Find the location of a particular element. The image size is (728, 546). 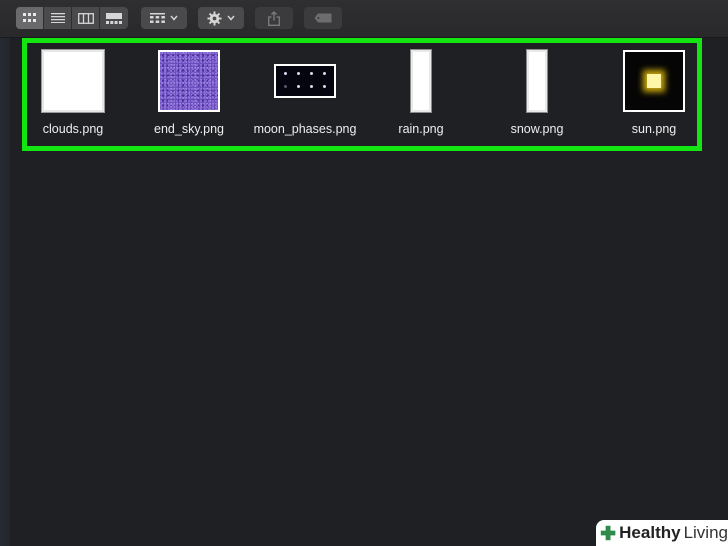

file-item-clouds: clouds.png is located at coordinates (73, 99).